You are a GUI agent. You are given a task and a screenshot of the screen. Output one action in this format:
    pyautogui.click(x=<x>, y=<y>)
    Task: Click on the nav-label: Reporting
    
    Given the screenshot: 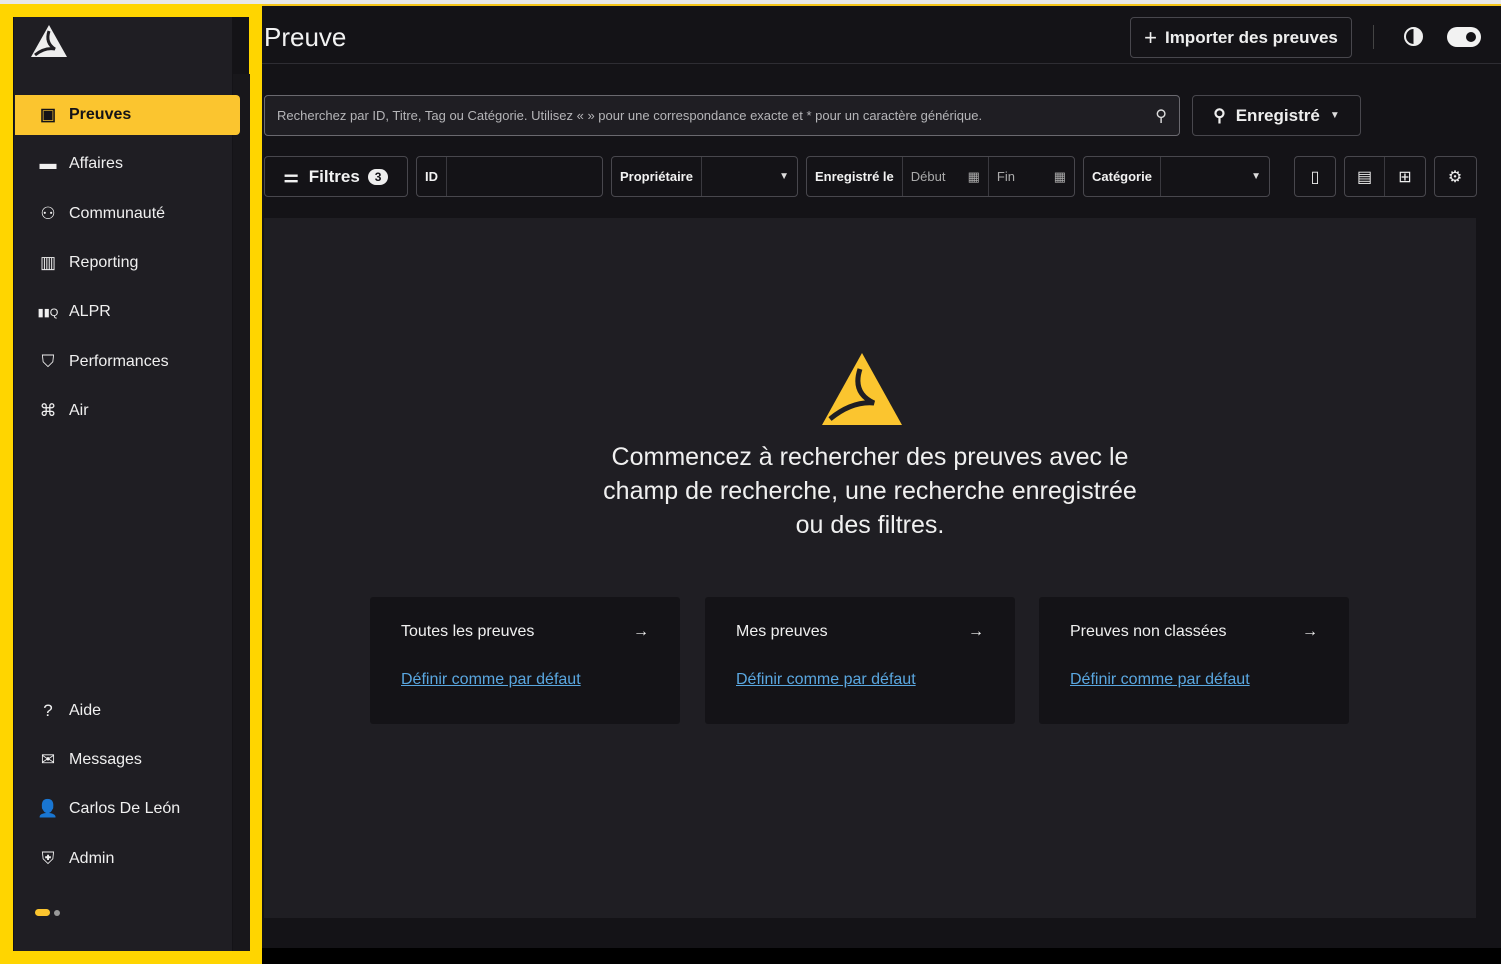 What is the action you would take?
    pyautogui.click(x=104, y=262)
    